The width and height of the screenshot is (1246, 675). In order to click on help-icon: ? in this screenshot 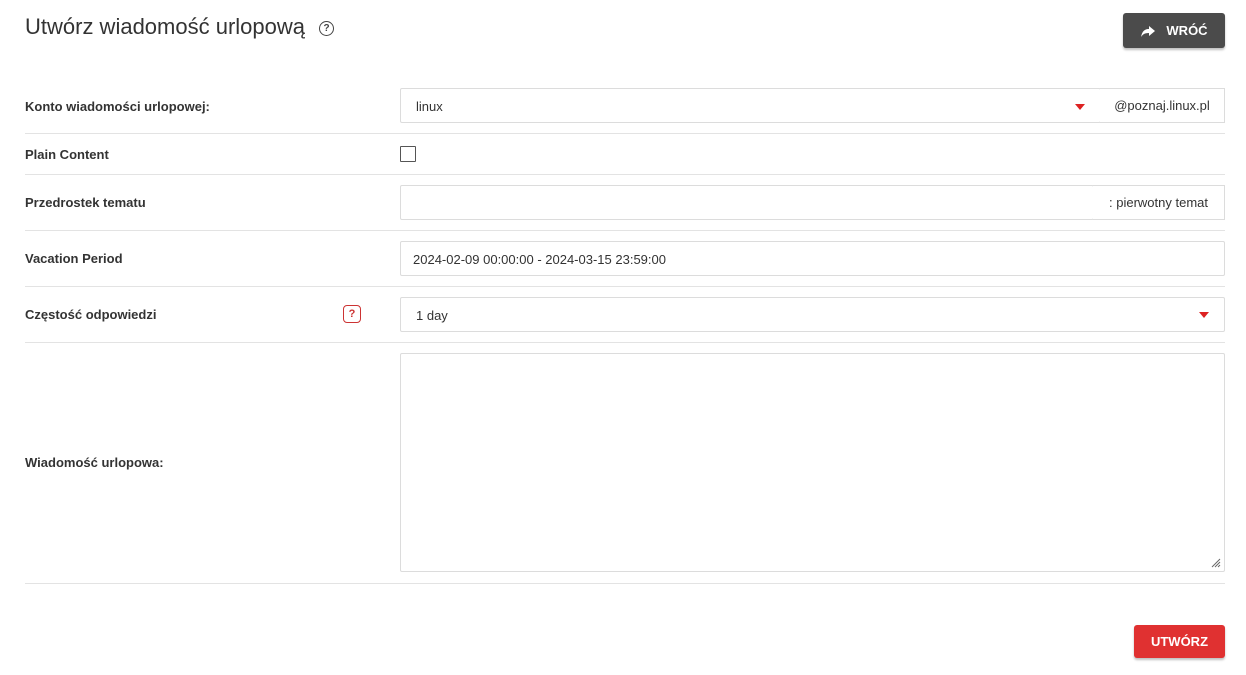, I will do `click(352, 314)`.